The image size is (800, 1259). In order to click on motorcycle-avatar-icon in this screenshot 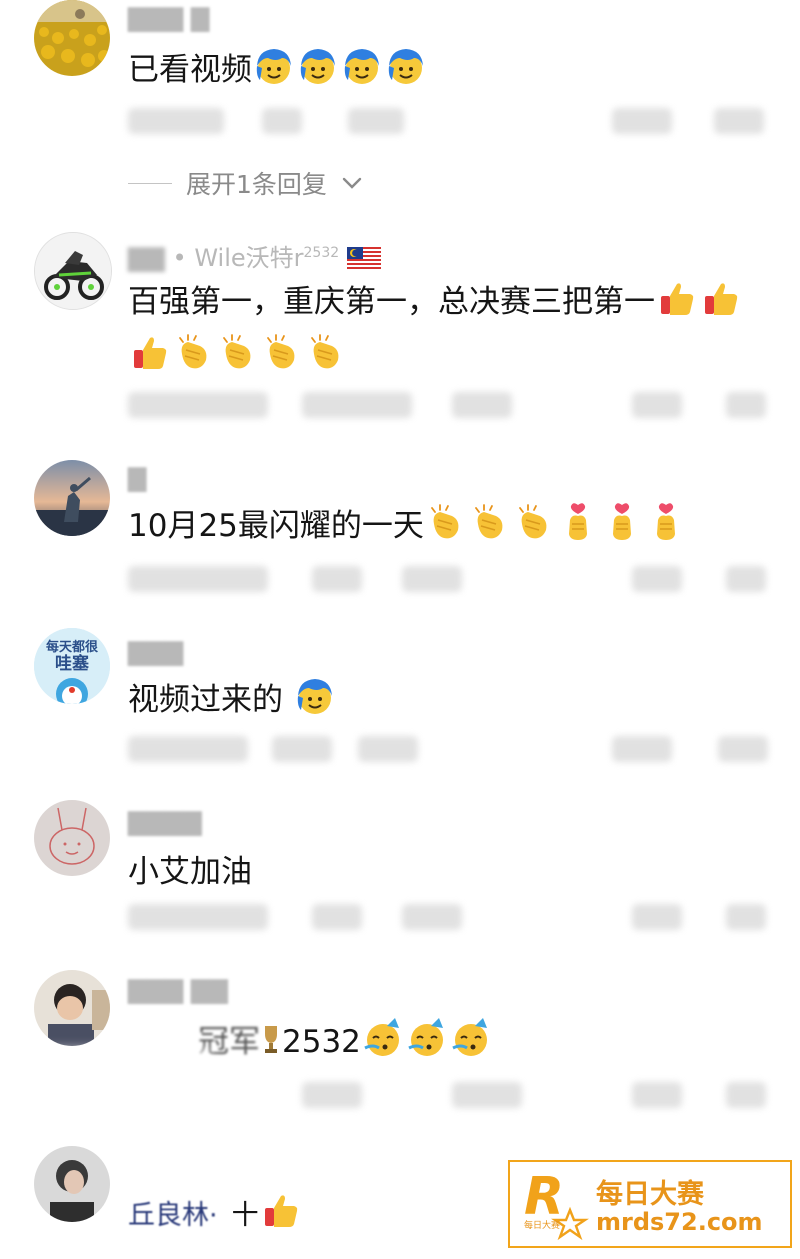, I will do `click(73, 271)`.